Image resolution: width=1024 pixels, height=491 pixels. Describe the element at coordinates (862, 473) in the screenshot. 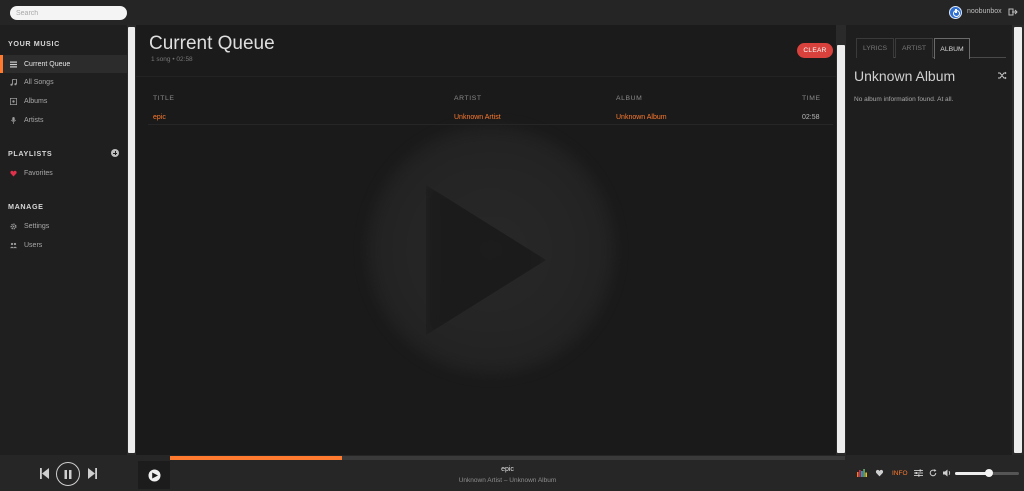

I see `equalizer-visualizer-icon` at that location.